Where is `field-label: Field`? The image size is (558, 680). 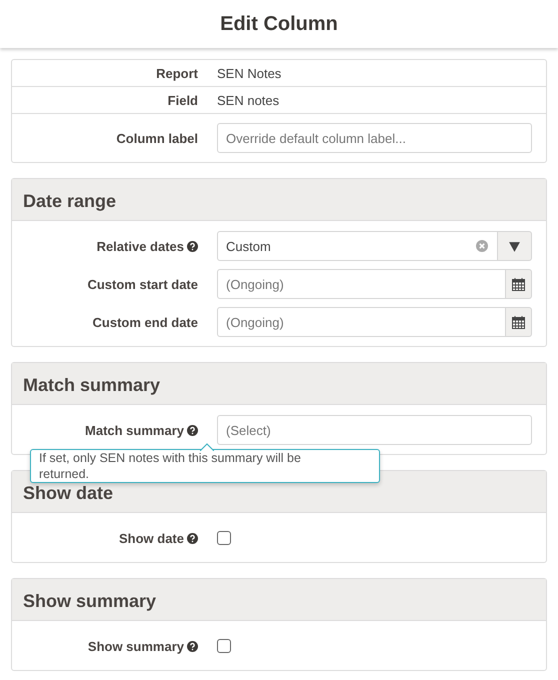
field-label: Field is located at coordinates (183, 100).